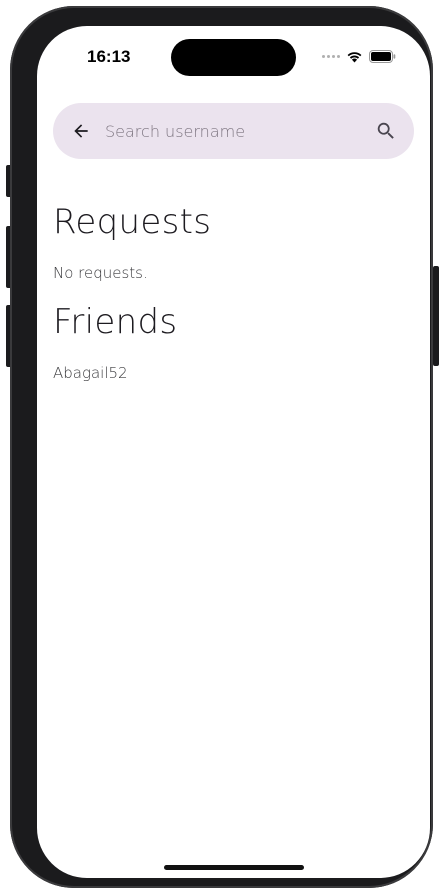 The height and width of the screenshot is (892, 445). I want to click on no-requests-text: No requests., so click(100, 273).